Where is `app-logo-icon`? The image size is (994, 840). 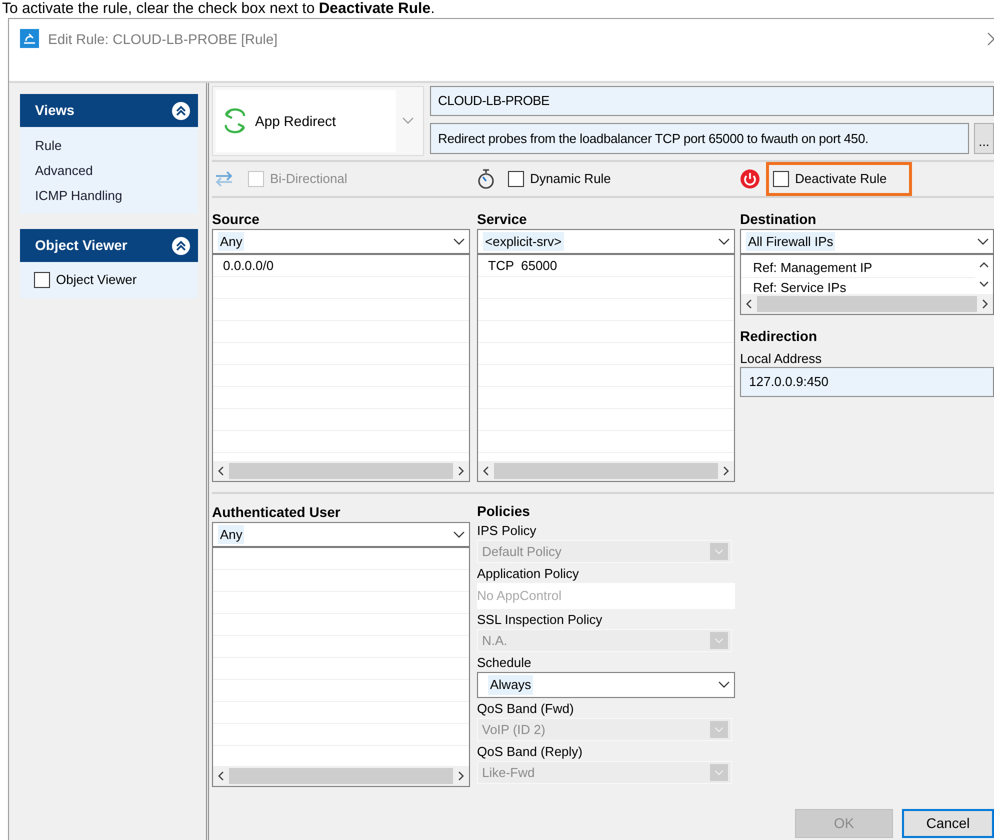
app-logo-icon is located at coordinates (29, 38).